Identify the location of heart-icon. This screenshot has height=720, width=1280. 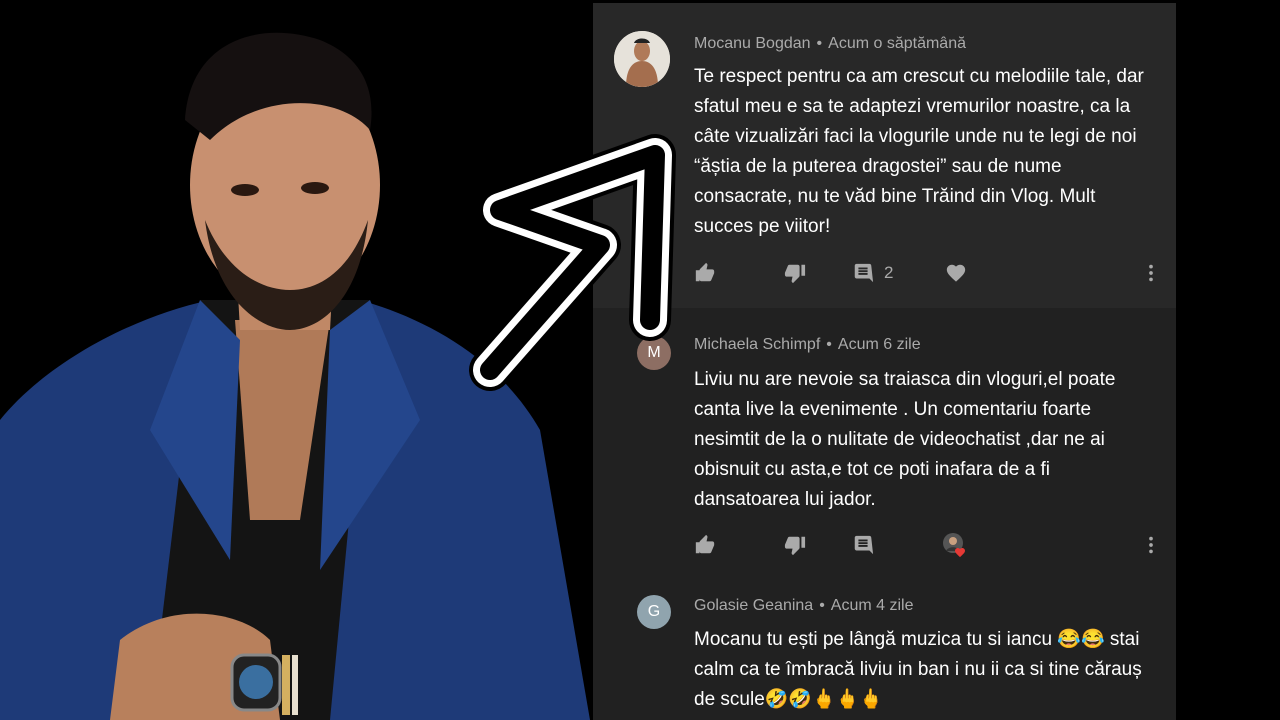
(956, 273).